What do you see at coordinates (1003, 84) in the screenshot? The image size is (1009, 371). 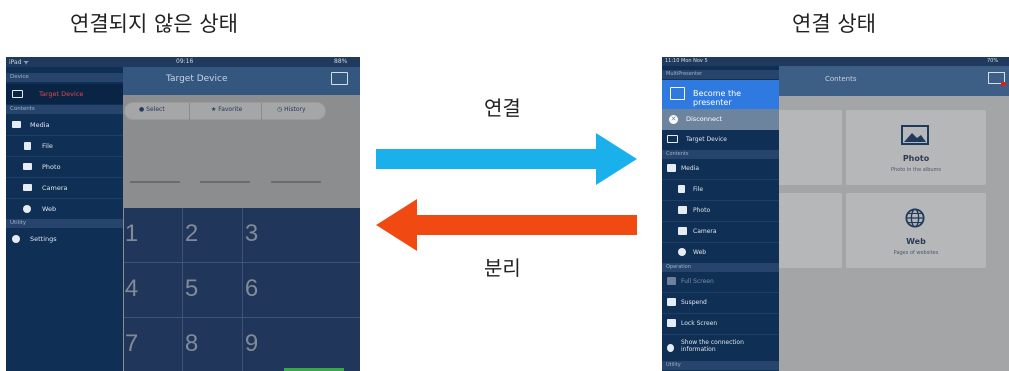 I see `connected-indicator` at bounding box center [1003, 84].